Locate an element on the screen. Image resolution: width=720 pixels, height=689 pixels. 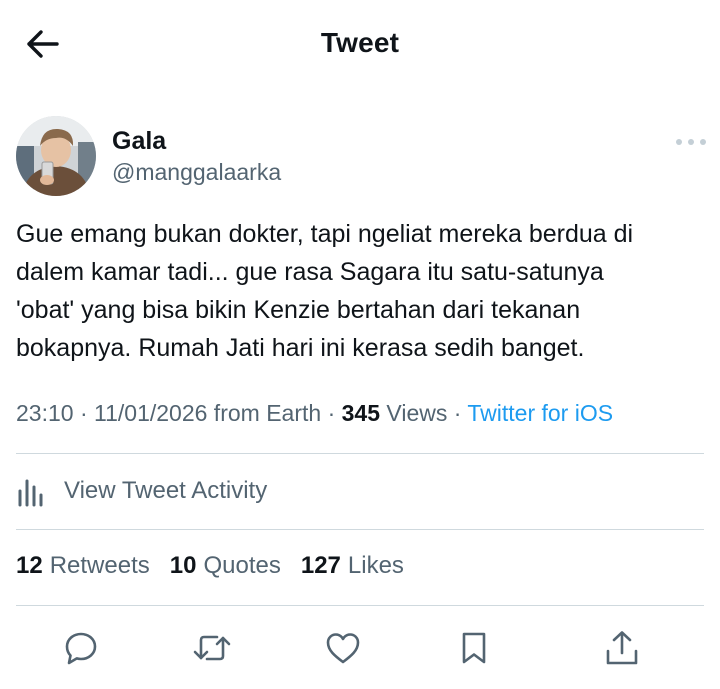
like-button is located at coordinates (343, 648).